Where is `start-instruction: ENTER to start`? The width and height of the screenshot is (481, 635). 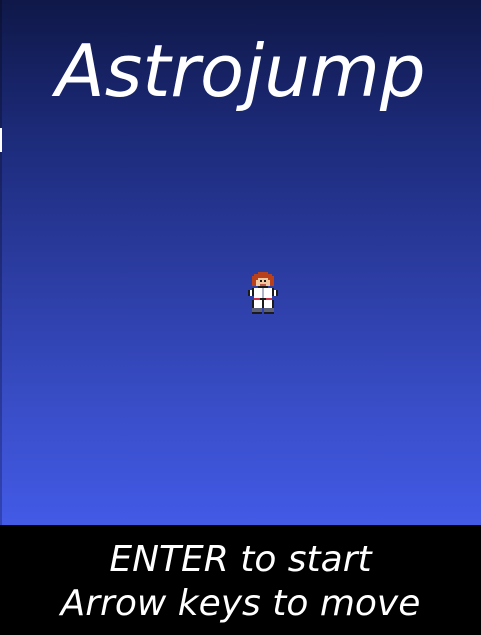 start-instruction: ENTER to start is located at coordinates (240, 559).